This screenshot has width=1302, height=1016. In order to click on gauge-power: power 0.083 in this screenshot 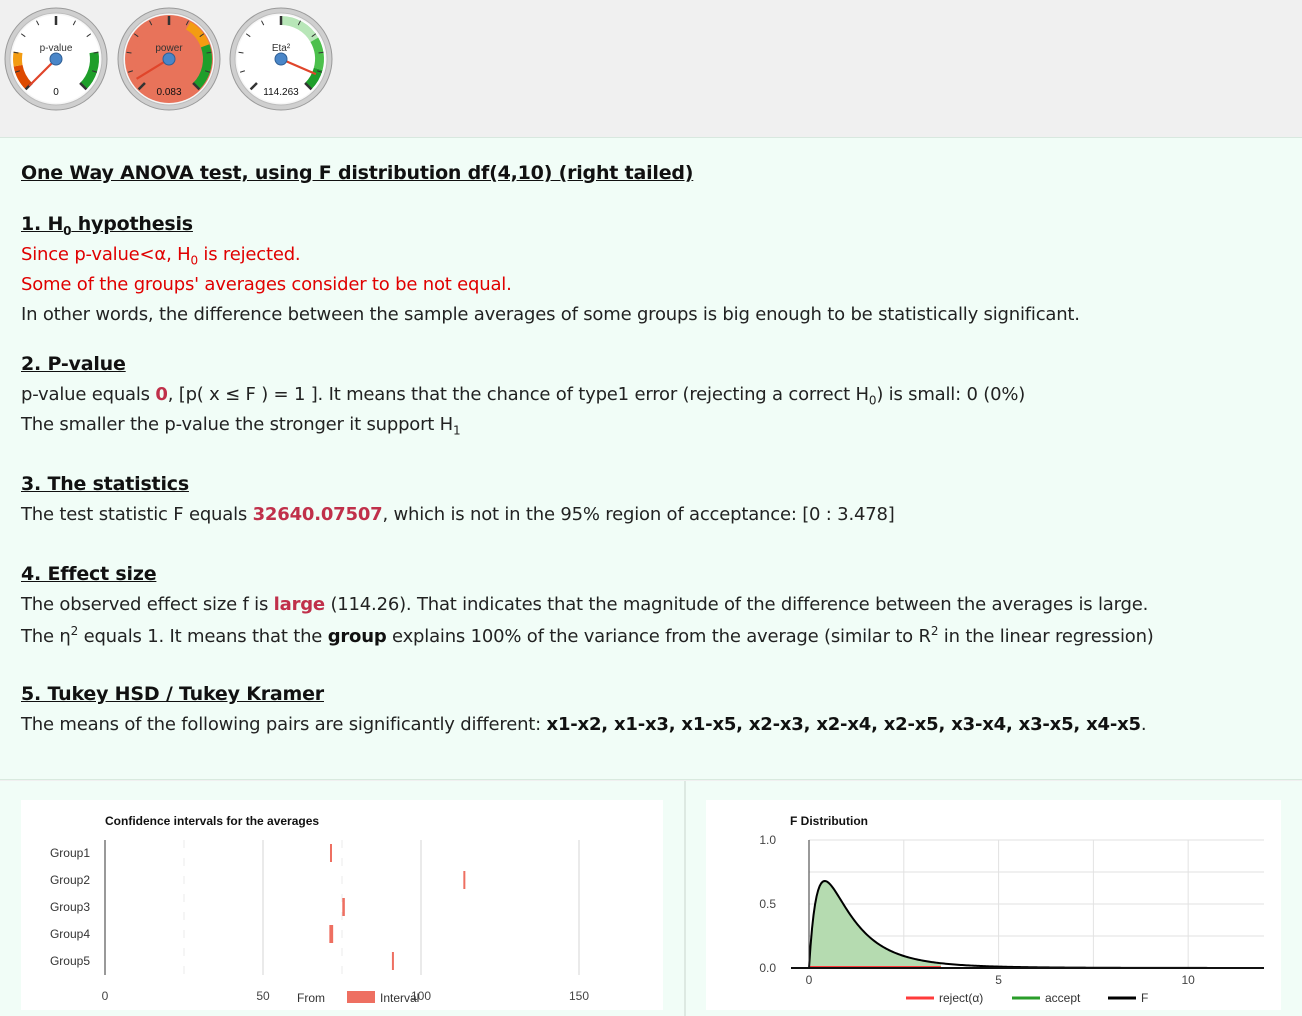, I will do `click(169, 59)`.